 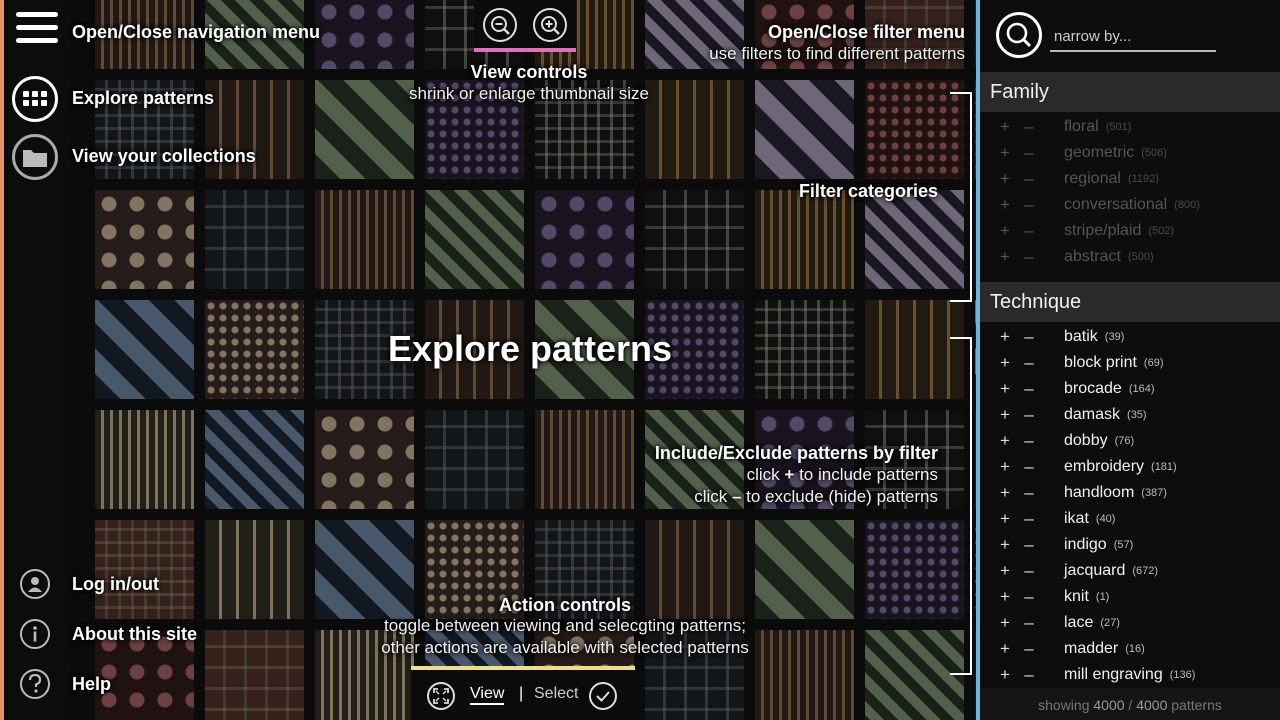 I want to click on about-annotation: About this site, so click(x=134, y=634).